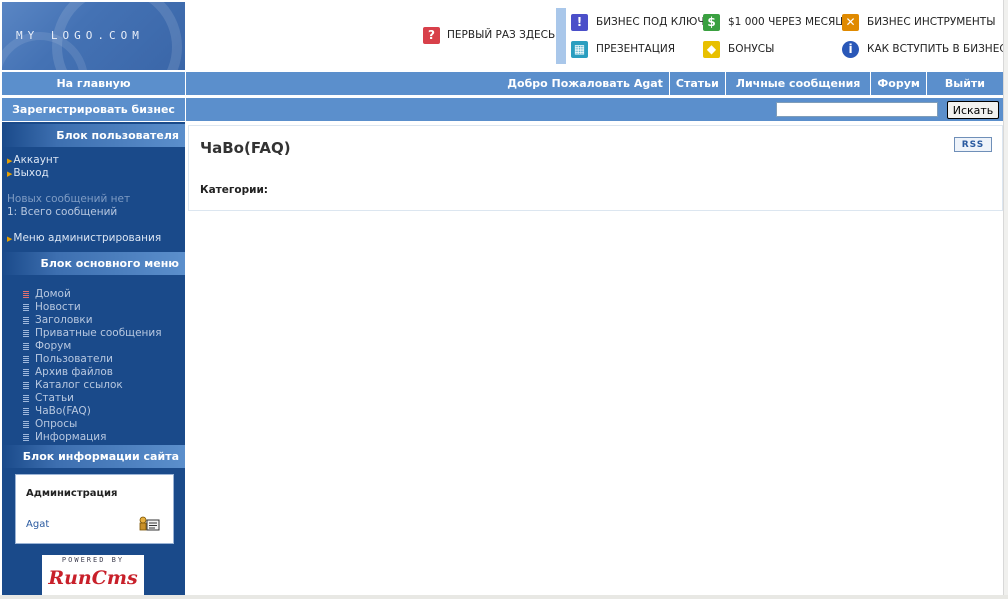 Image resolution: width=1008 pixels, height=599 pixels. I want to click on question-icon: ?, so click(431, 35).